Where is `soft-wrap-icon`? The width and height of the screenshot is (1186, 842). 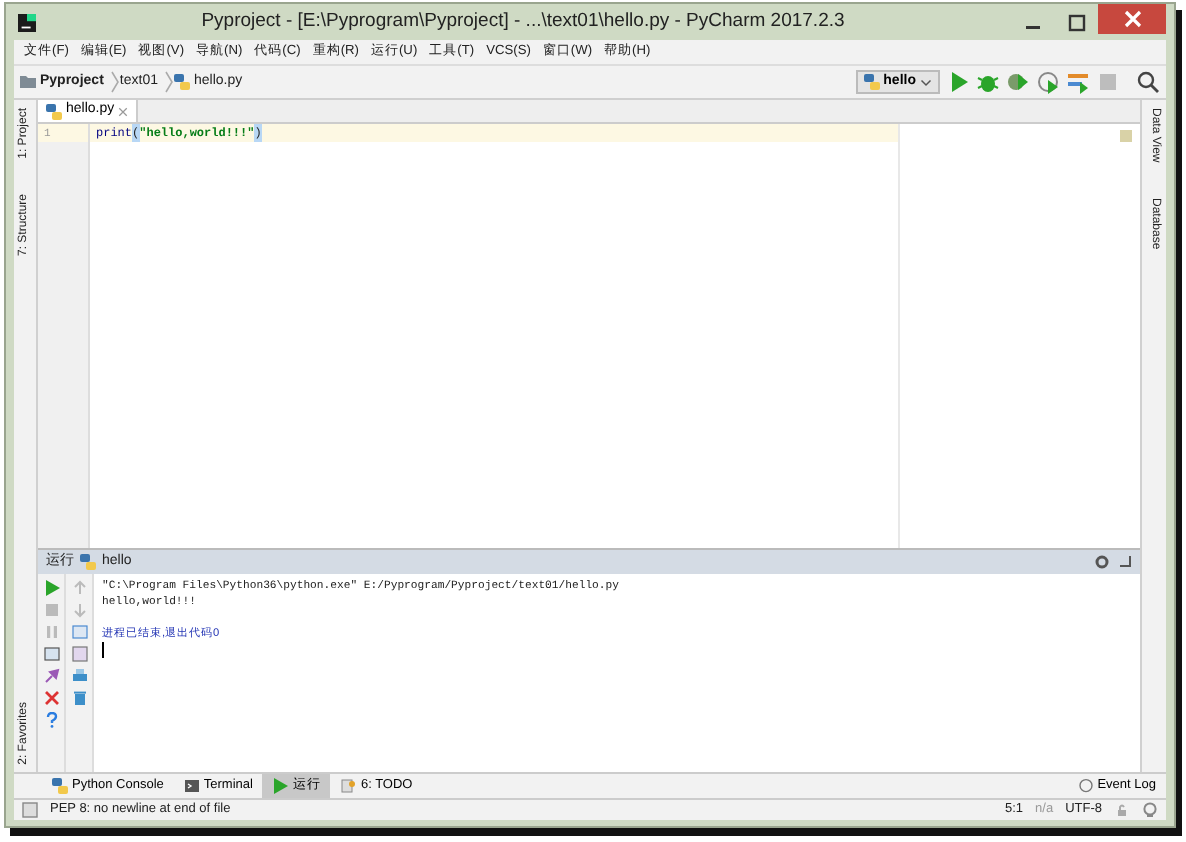 soft-wrap-icon is located at coordinates (79, 632).